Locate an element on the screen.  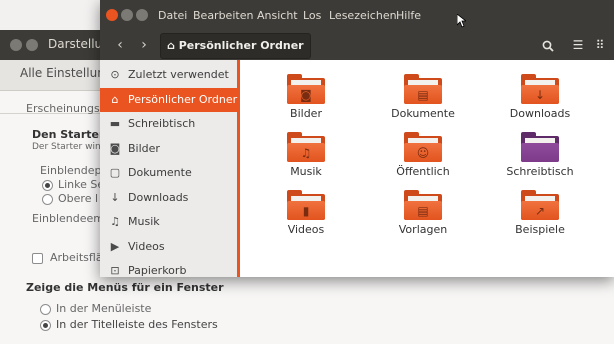
folder-label: Schreibtisch is located at coordinates (540, 171).